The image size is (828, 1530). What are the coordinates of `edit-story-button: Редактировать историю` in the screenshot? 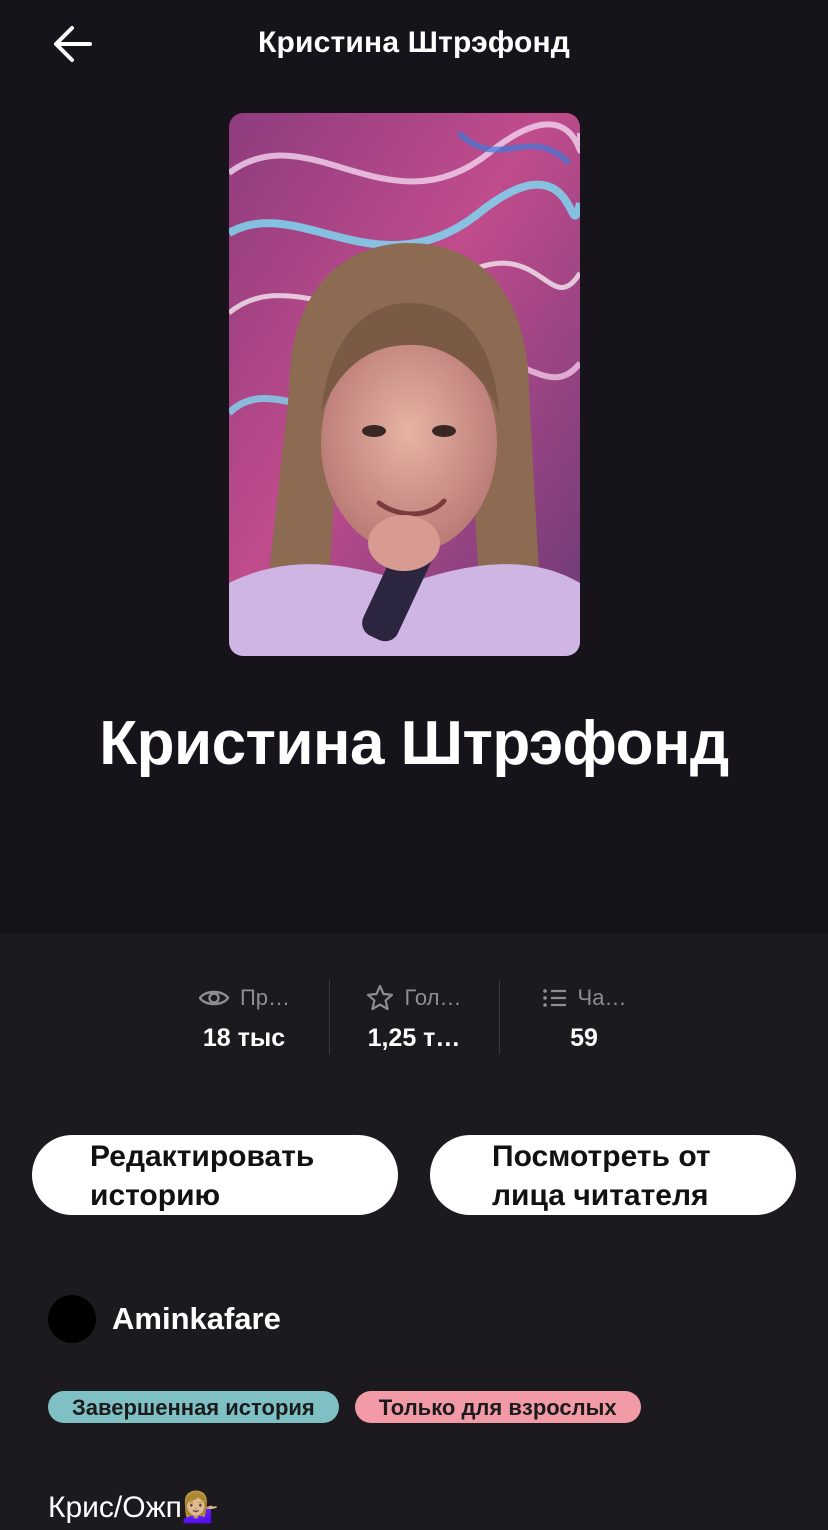 It's located at (215, 1175).